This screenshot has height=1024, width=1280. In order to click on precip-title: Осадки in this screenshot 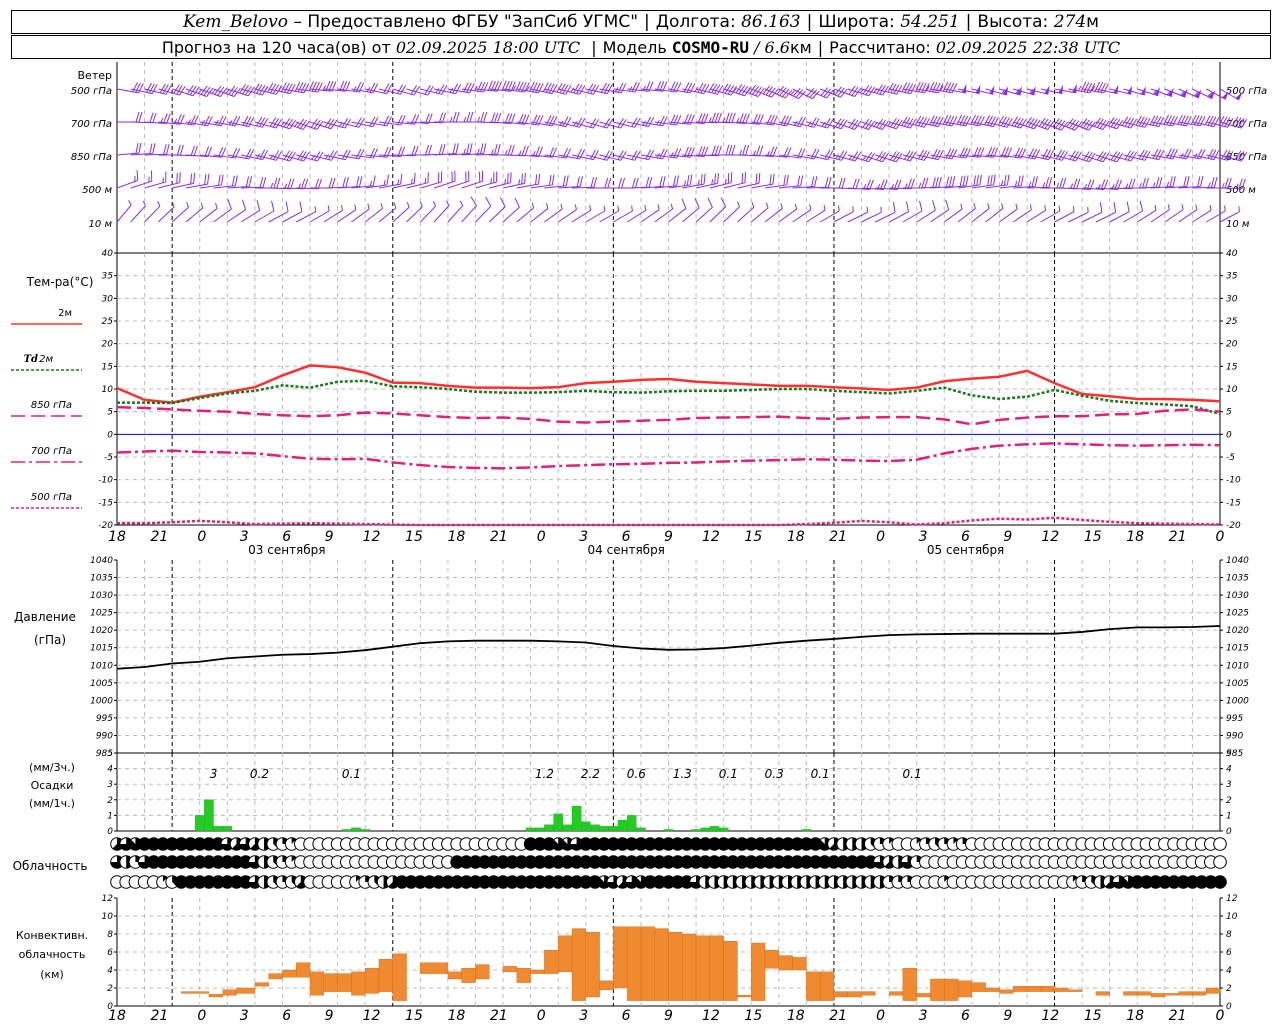, I will do `click(52, 785)`.